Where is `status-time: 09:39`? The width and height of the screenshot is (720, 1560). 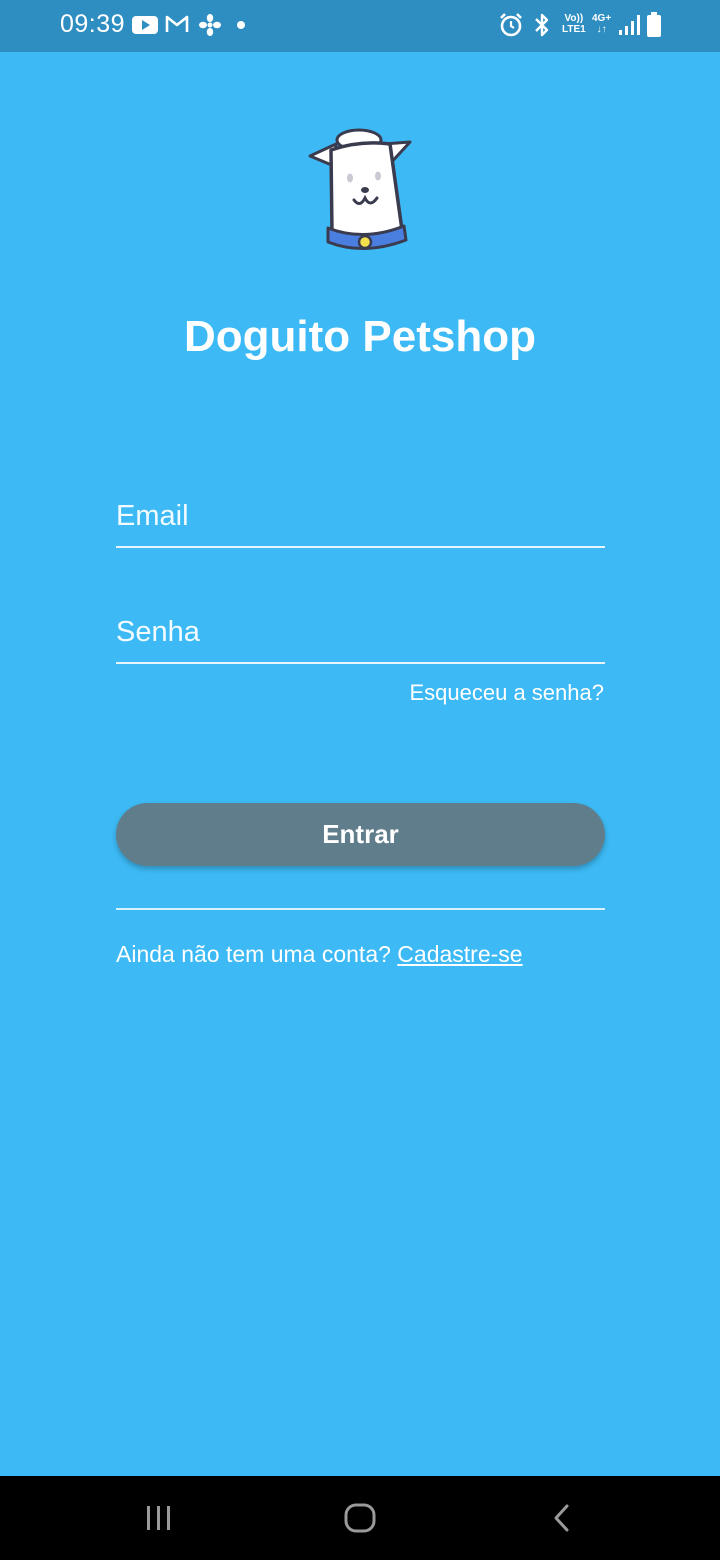 status-time: 09:39 is located at coordinates (93, 24).